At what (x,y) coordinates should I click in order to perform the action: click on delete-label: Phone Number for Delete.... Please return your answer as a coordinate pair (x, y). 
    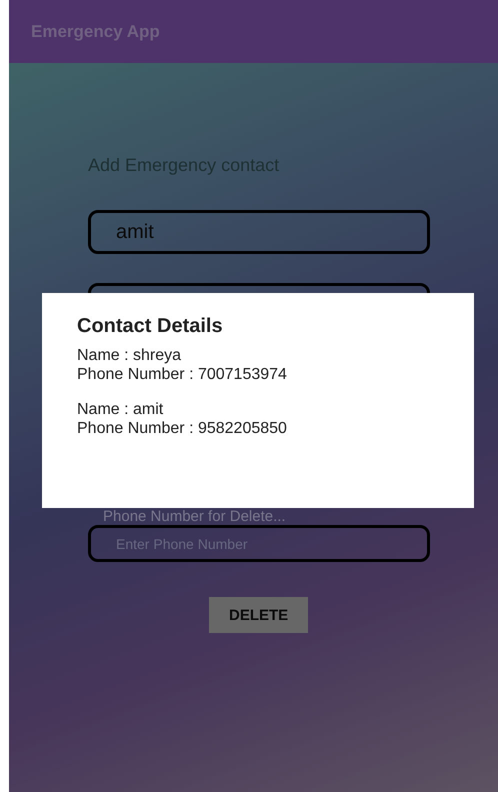
    Looking at the image, I should click on (194, 517).